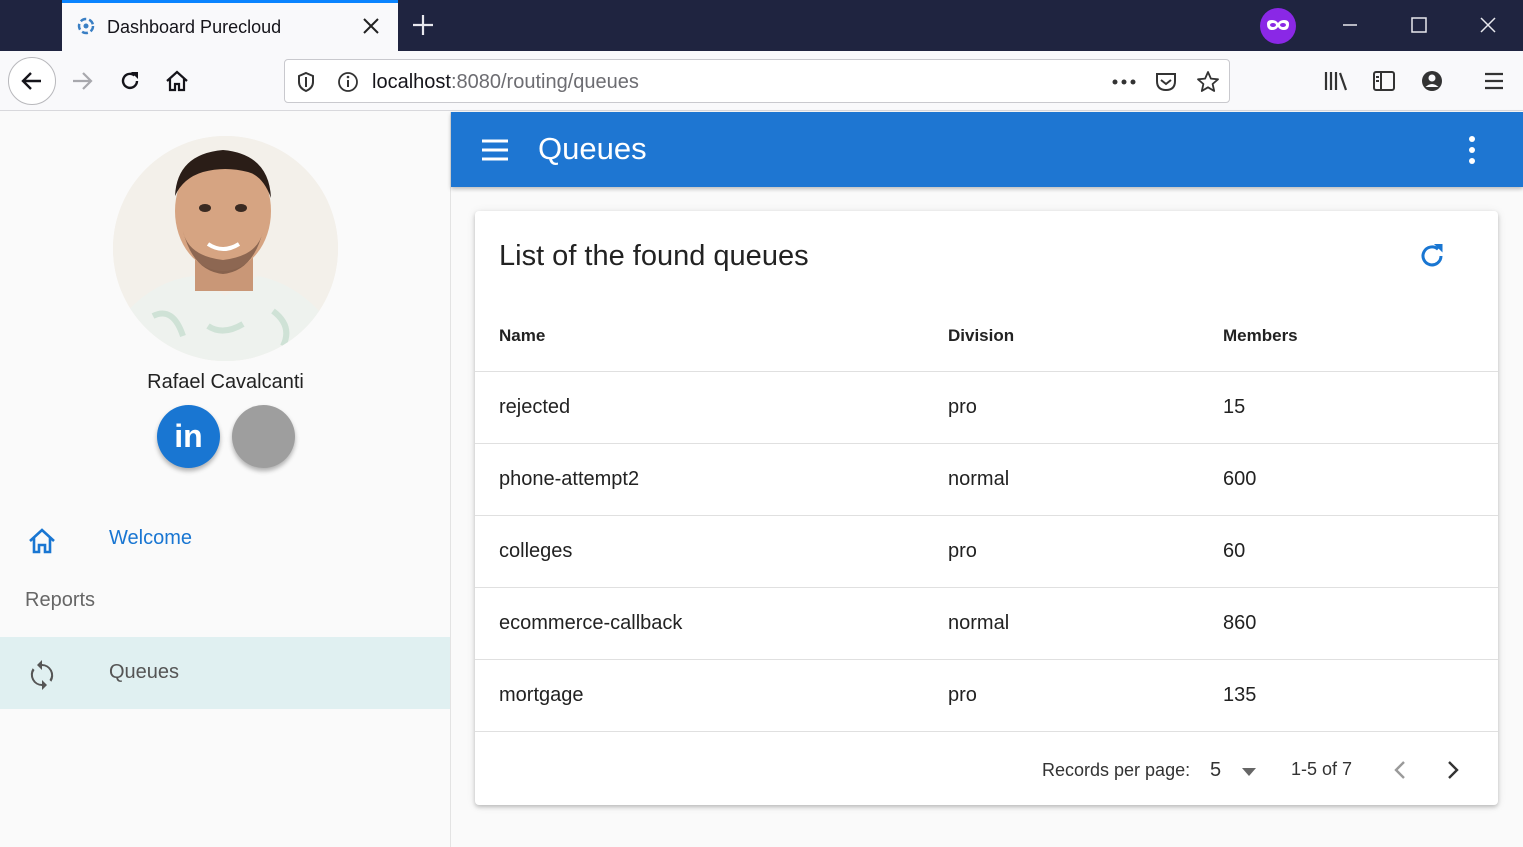 This screenshot has width=1523, height=847. What do you see at coordinates (1240, 695) in the screenshot?
I see `cell-members: 135` at bounding box center [1240, 695].